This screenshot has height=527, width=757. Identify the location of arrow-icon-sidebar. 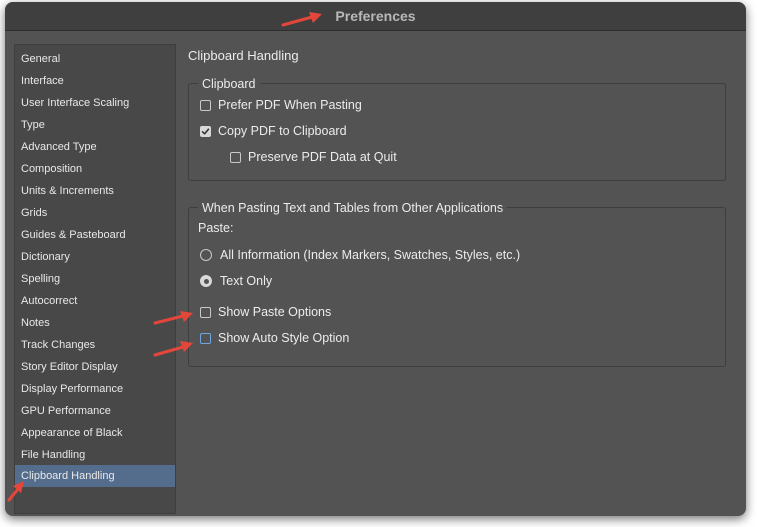
(15, 491).